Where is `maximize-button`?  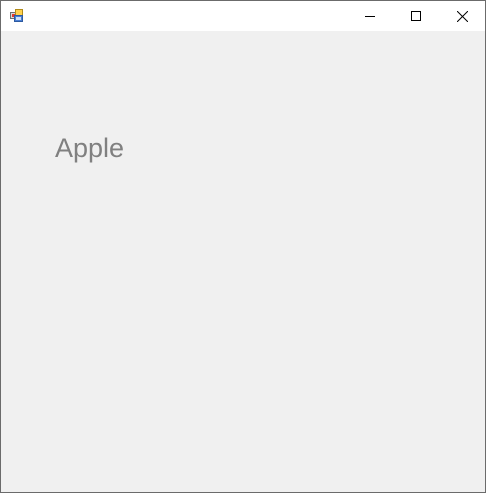 maximize-button is located at coordinates (416, 16).